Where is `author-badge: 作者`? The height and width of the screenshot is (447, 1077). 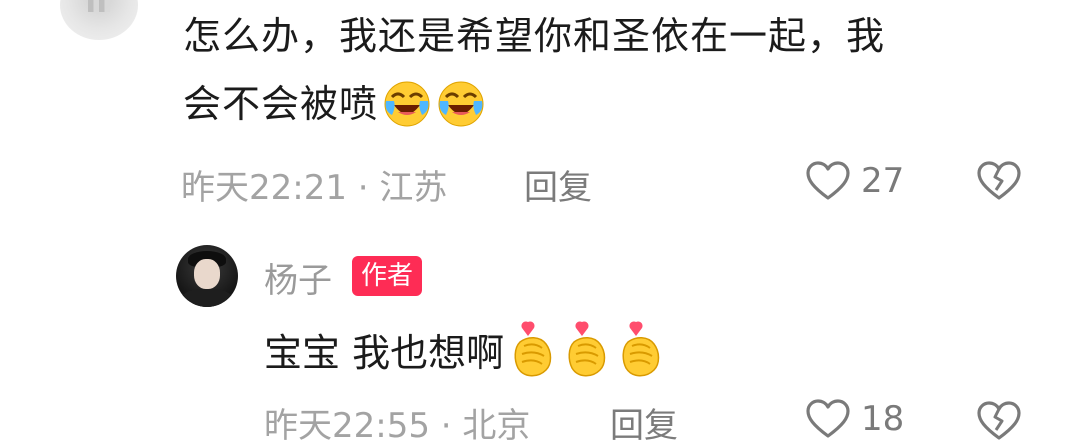
author-badge: 作者 is located at coordinates (387, 276).